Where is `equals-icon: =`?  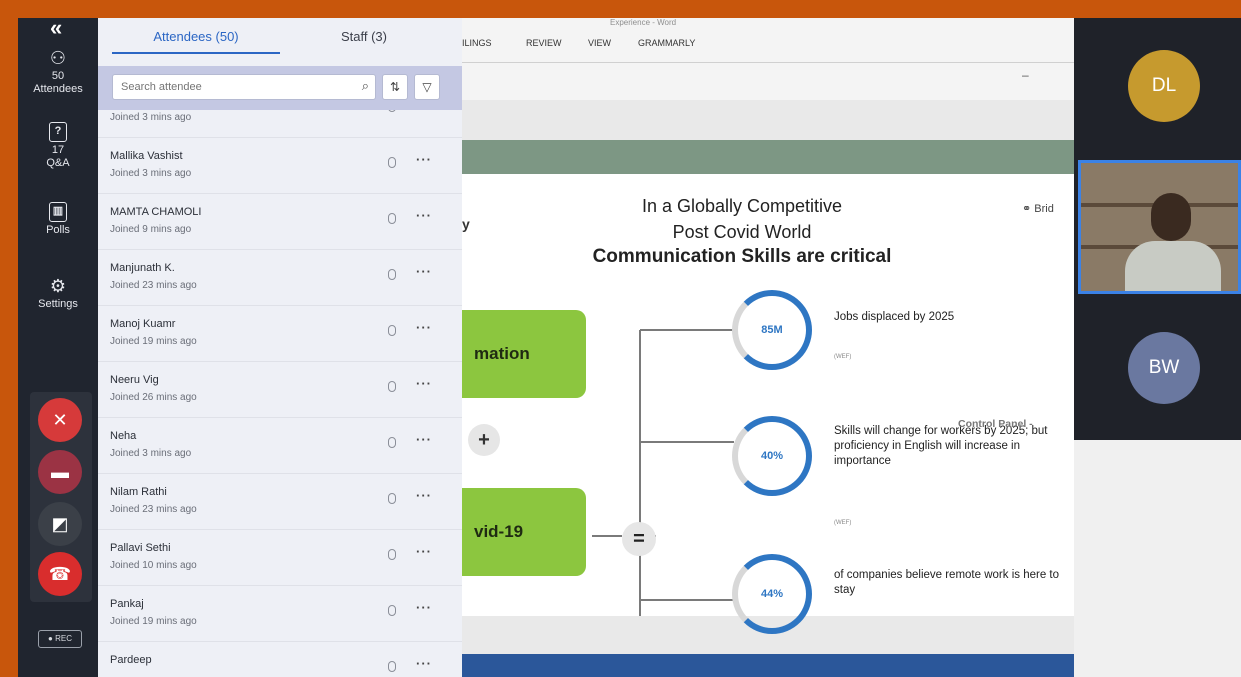 equals-icon: = is located at coordinates (639, 539).